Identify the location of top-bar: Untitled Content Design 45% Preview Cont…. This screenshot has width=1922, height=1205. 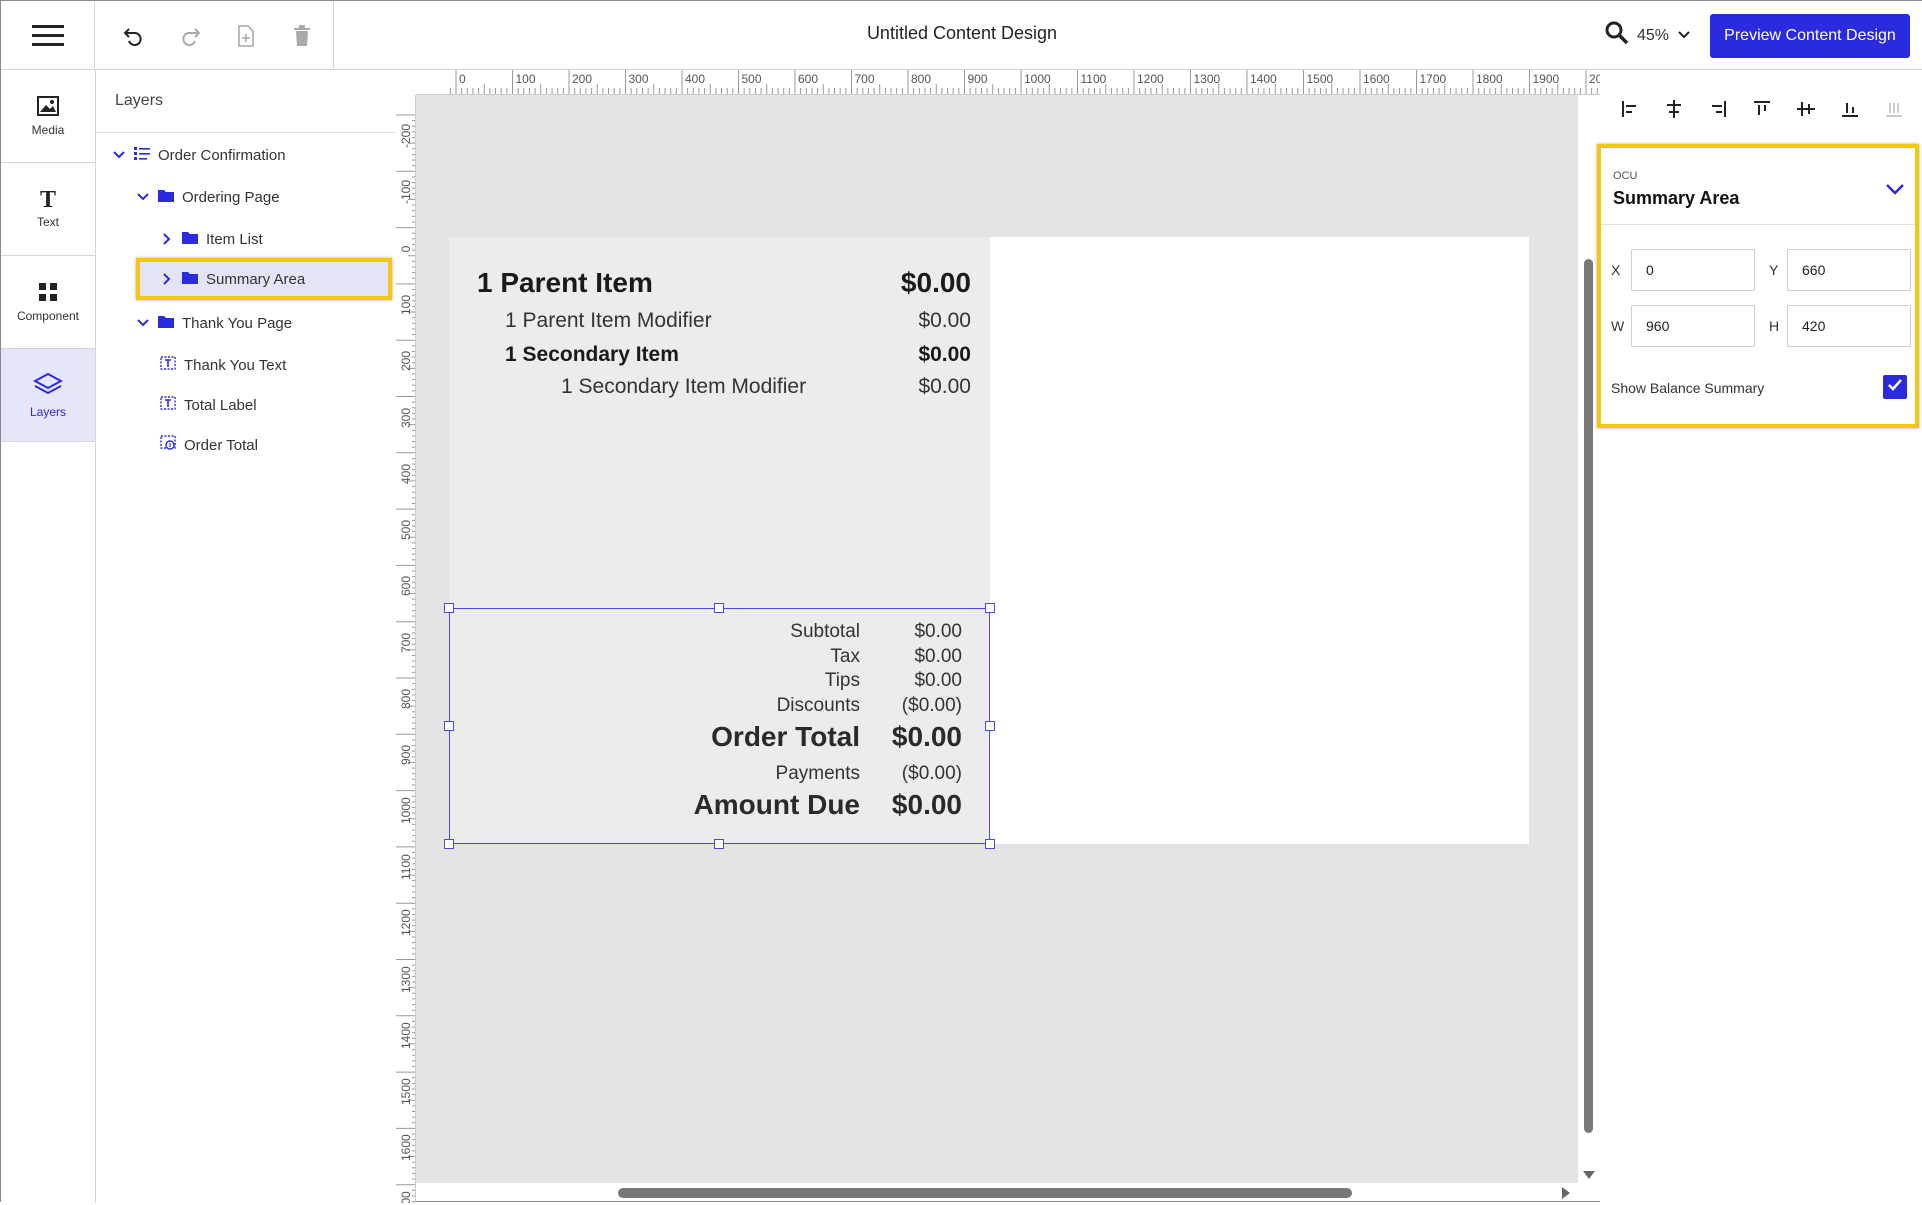
(961, 35).